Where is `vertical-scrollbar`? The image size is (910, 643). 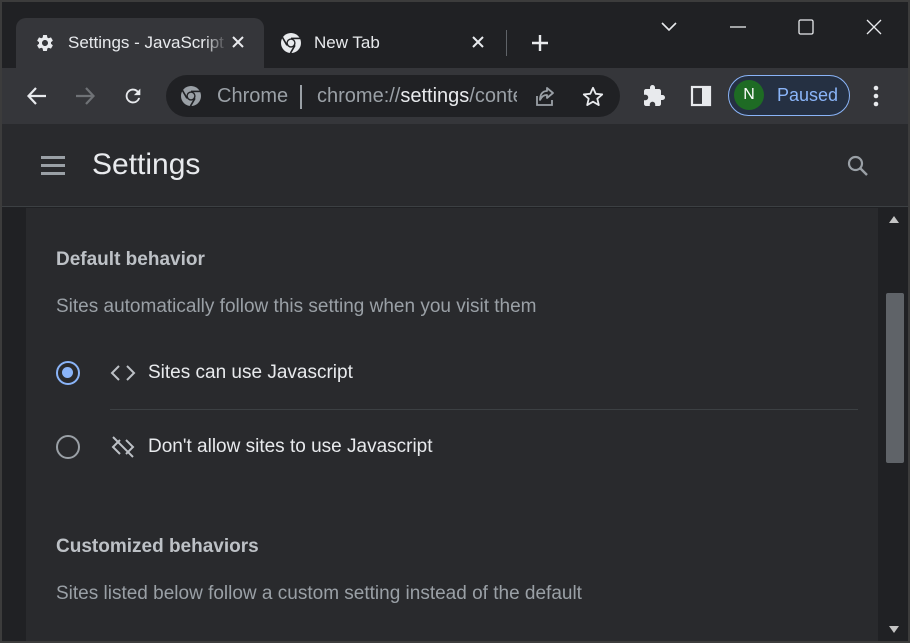
vertical-scrollbar is located at coordinates (895, 424).